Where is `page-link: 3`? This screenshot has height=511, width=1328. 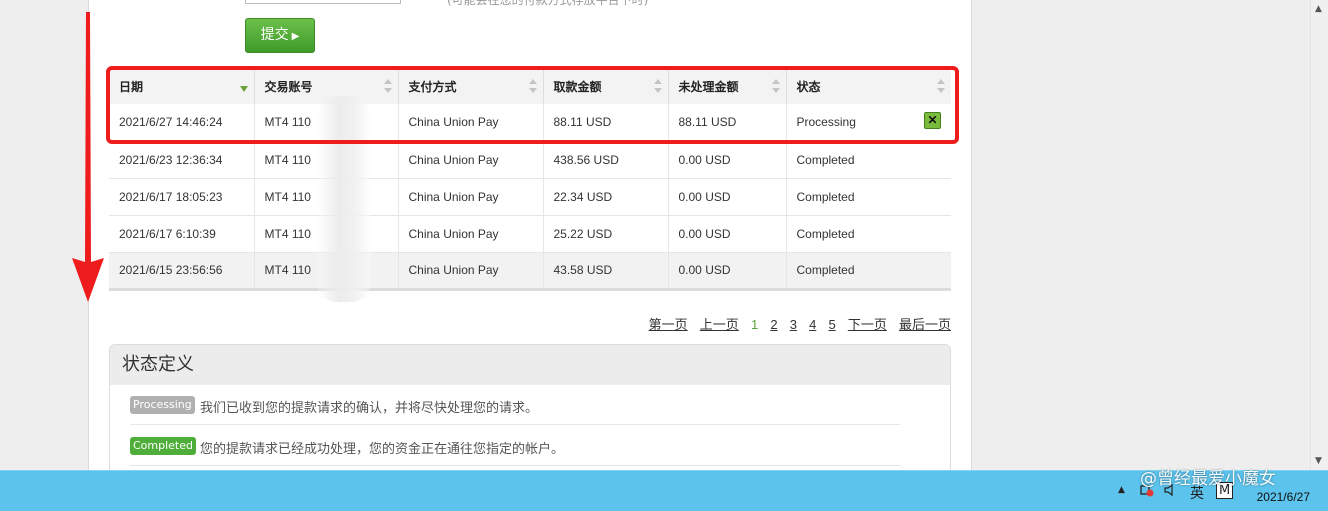
page-link: 3 is located at coordinates (793, 324).